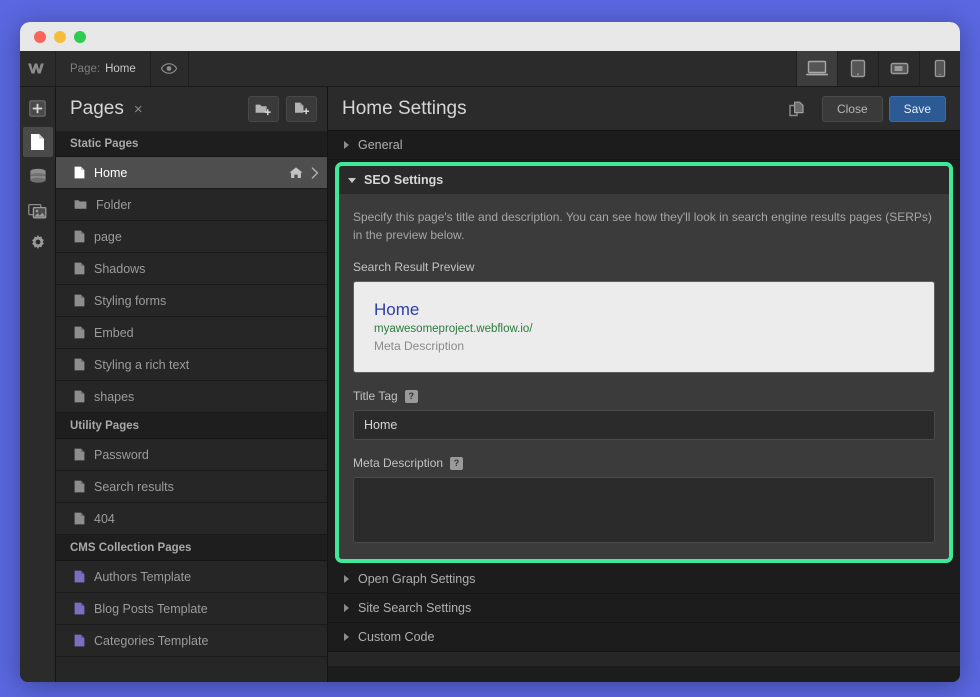  What do you see at coordinates (917, 108) in the screenshot?
I see `save-button: Save` at bounding box center [917, 108].